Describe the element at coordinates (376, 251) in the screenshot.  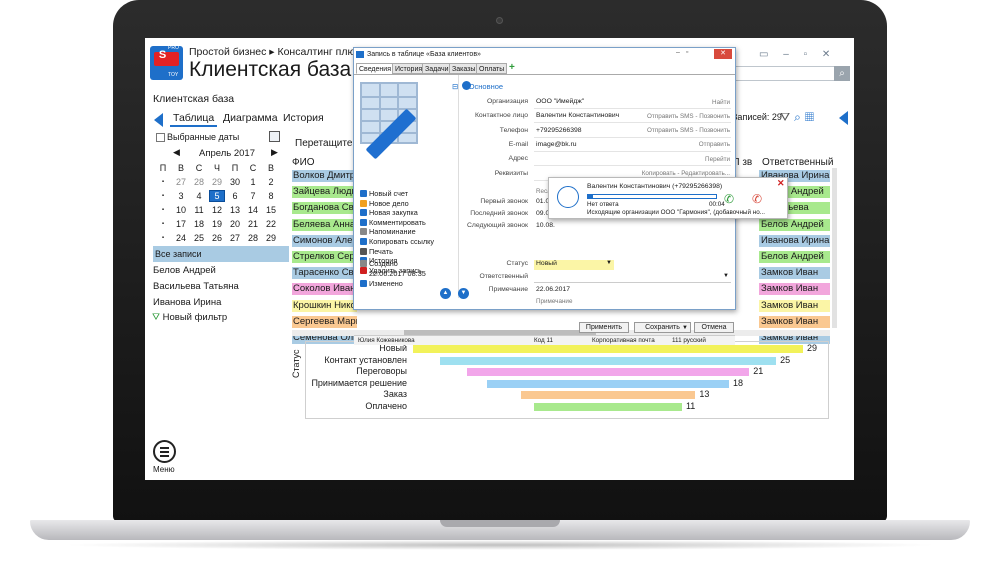
I see `dialog-action-item: Печать` at that location.